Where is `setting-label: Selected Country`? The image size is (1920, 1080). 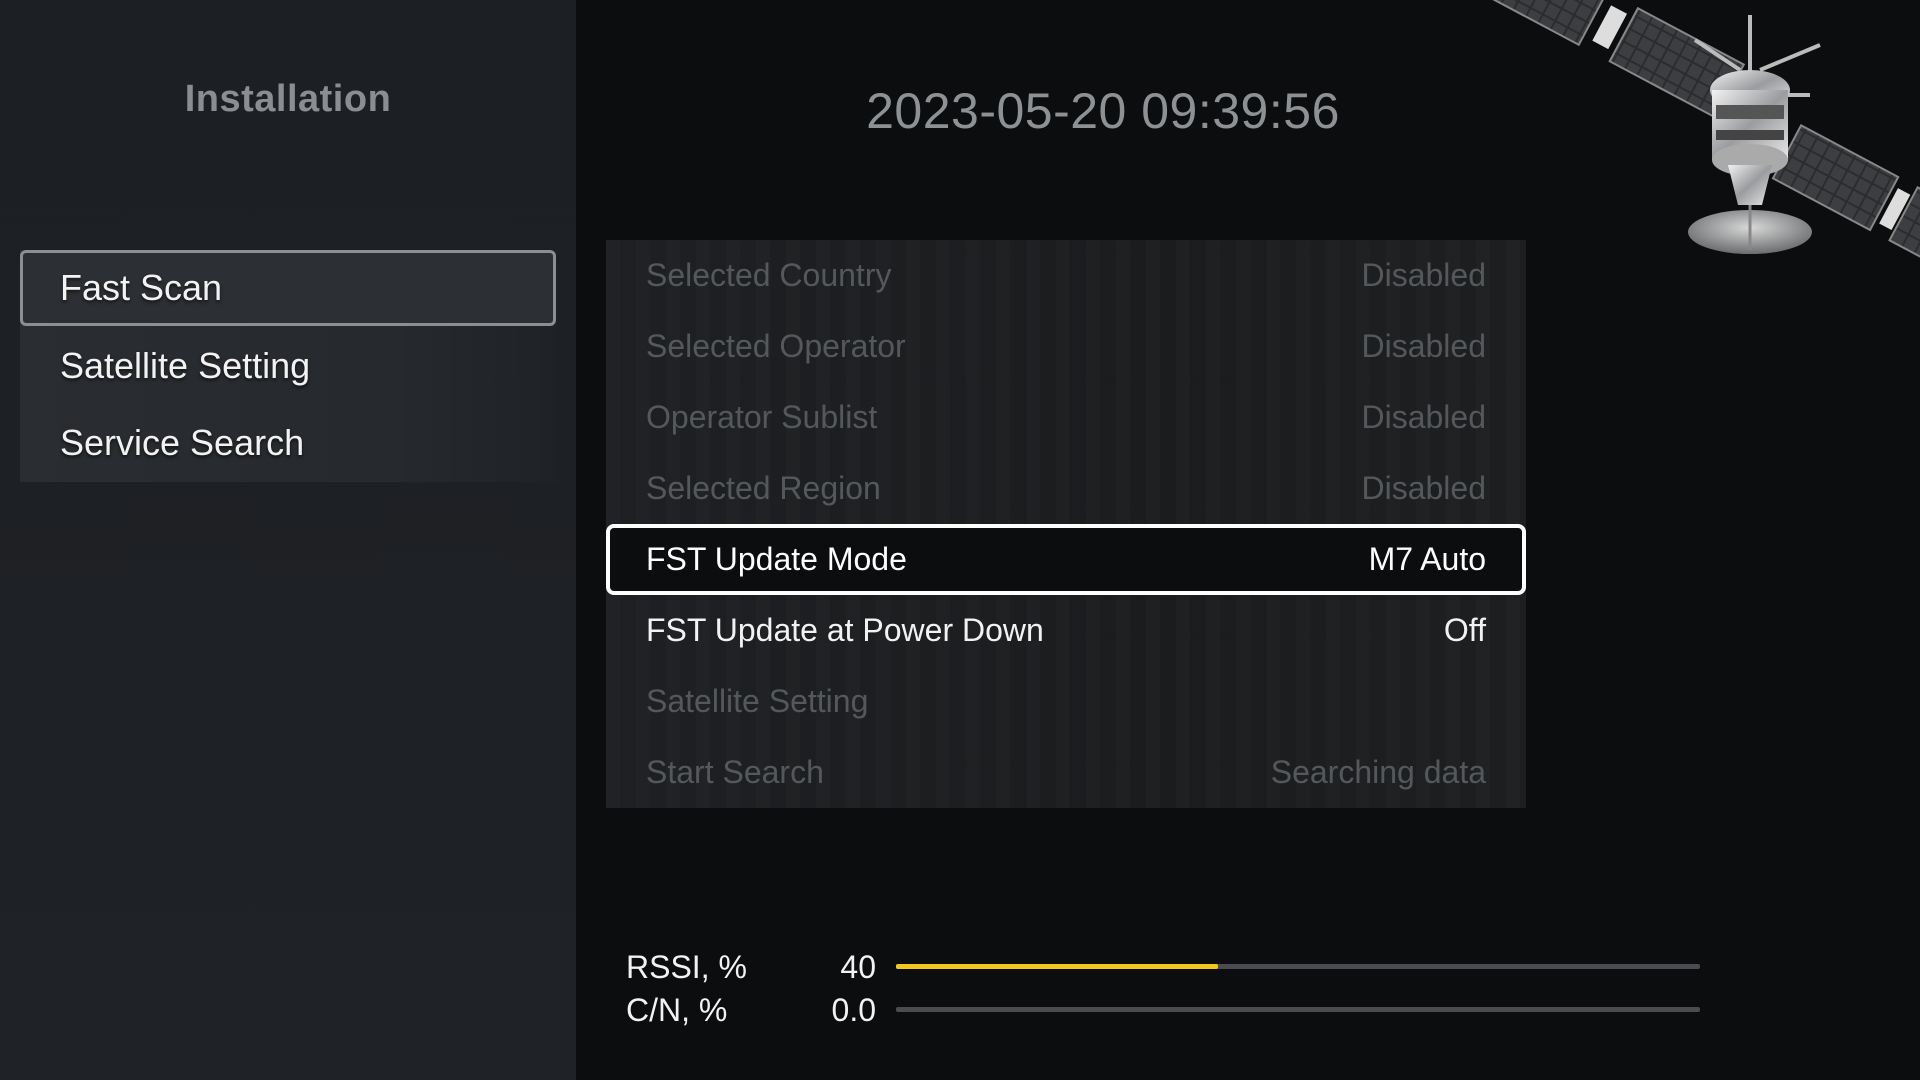
setting-label: Selected Country is located at coordinates (769, 275).